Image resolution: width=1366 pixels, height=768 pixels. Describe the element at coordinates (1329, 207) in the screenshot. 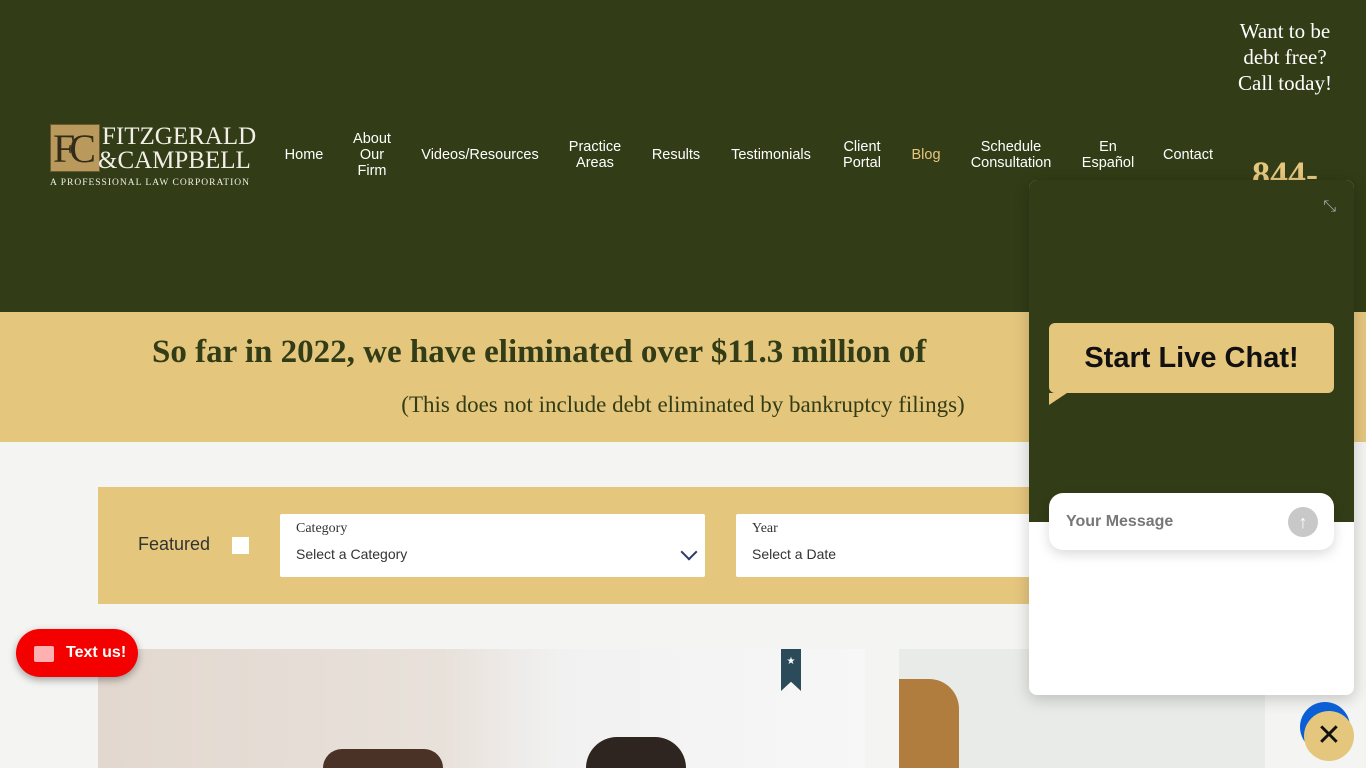

I see `minimize-icon: ⤡` at that location.